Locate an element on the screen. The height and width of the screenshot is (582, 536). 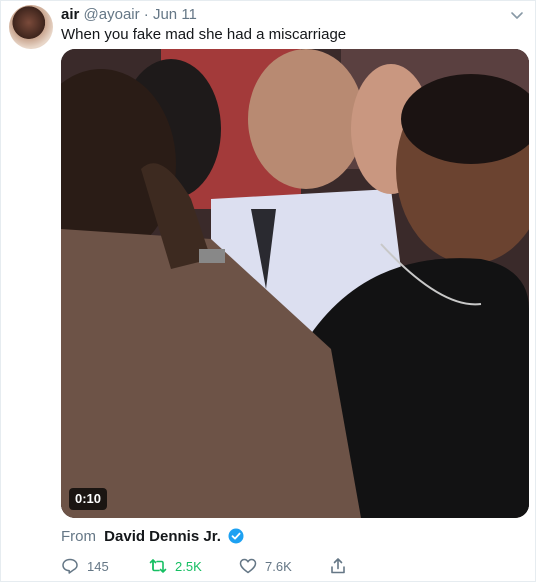
avatar is located at coordinates (31, 27).